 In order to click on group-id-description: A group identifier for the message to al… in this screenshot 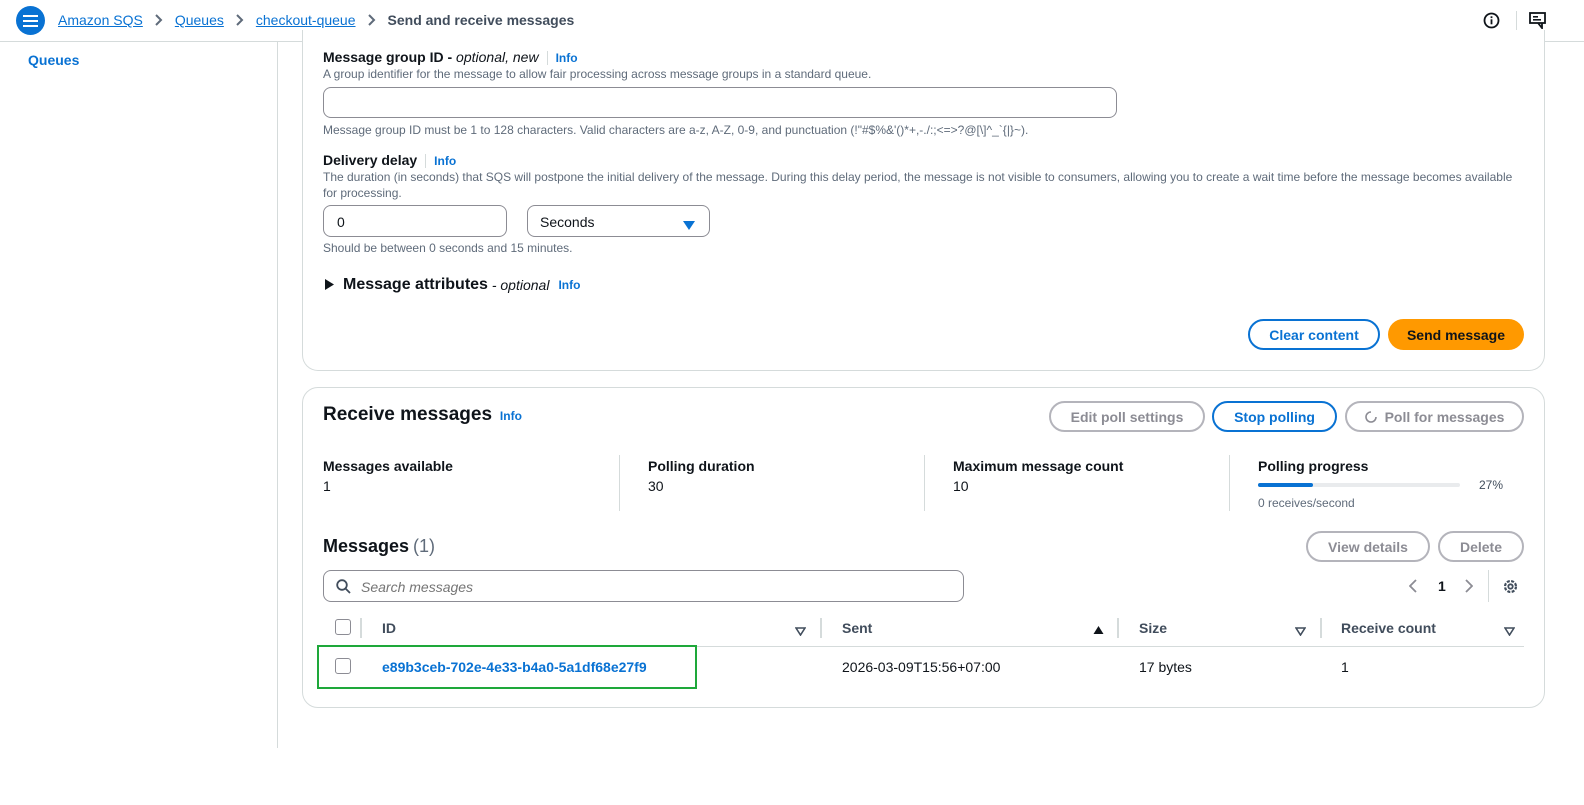, I will do `click(597, 74)`.